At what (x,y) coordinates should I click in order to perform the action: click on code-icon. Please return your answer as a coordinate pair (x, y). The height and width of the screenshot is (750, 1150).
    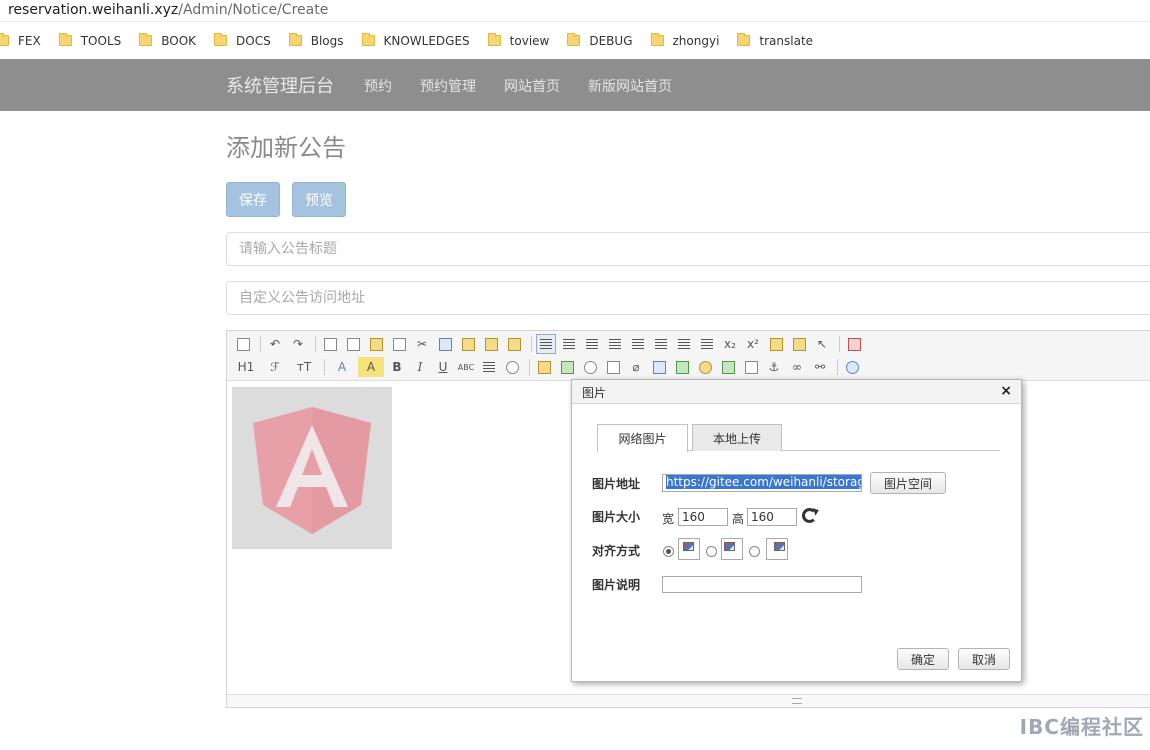
    Looking at the image, I should click on (399, 344).